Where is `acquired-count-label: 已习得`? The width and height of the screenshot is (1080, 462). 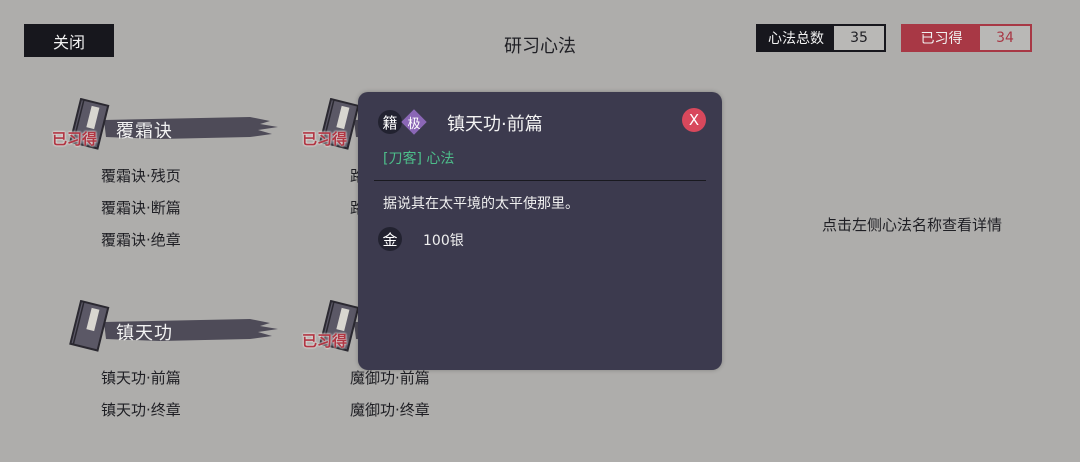
acquired-count-label: 已习得 is located at coordinates (941, 38).